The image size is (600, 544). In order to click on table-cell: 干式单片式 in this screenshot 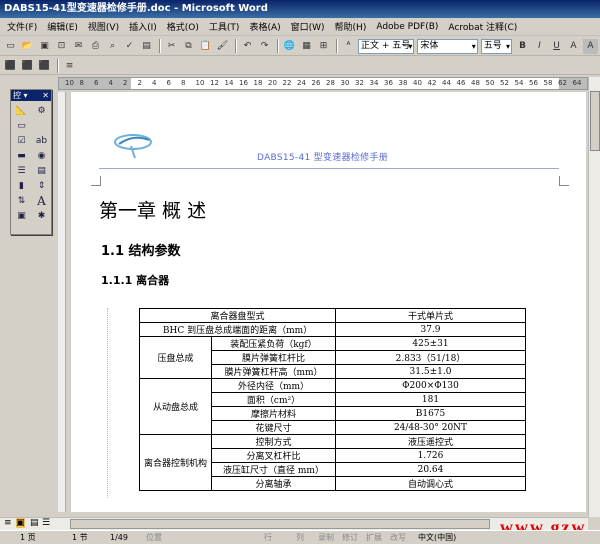, I will do `click(430, 315)`.